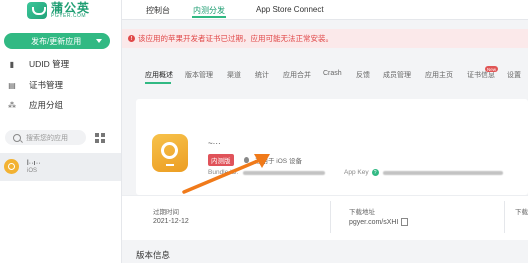 The width and height of the screenshot is (528, 263). Describe the element at coordinates (379, 222) in the screenshot. I see `download-url-value: pgyer.com/sXHI` at that location.